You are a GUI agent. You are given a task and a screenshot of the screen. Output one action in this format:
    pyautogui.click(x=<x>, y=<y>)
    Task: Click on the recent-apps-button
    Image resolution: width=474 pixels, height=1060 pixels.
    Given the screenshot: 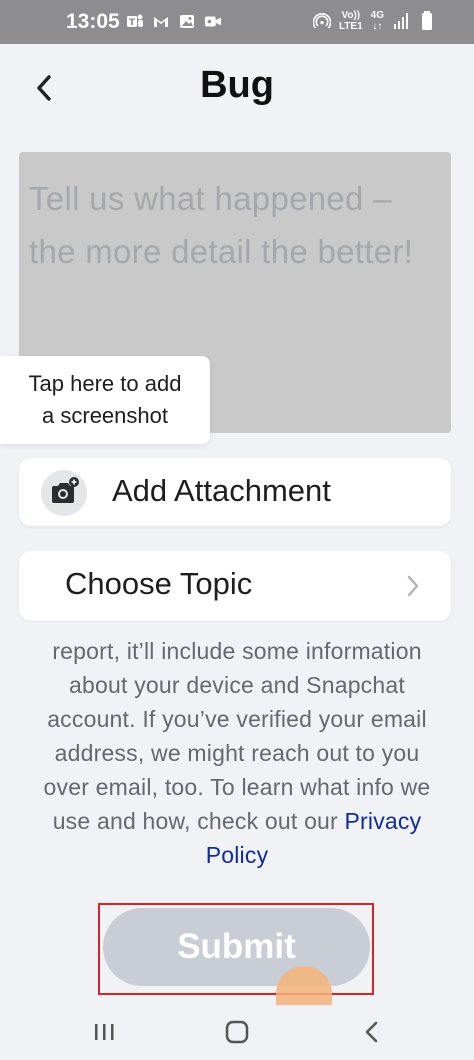 What is the action you would take?
    pyautogui.click(x=104, y=1032)
    